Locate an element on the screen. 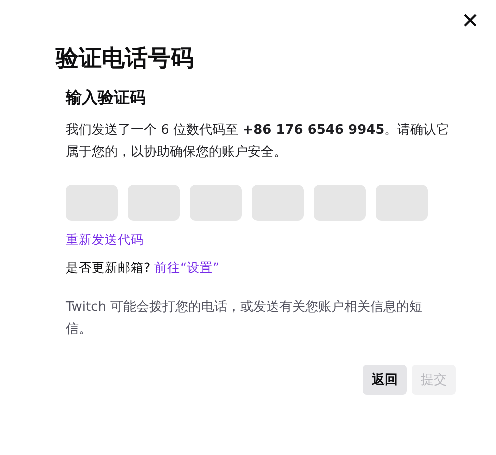 Image resolution: width=496 pixels, height=455 pixels. dialog-title: 验证电话号码 is located at coordinates (125, 59).